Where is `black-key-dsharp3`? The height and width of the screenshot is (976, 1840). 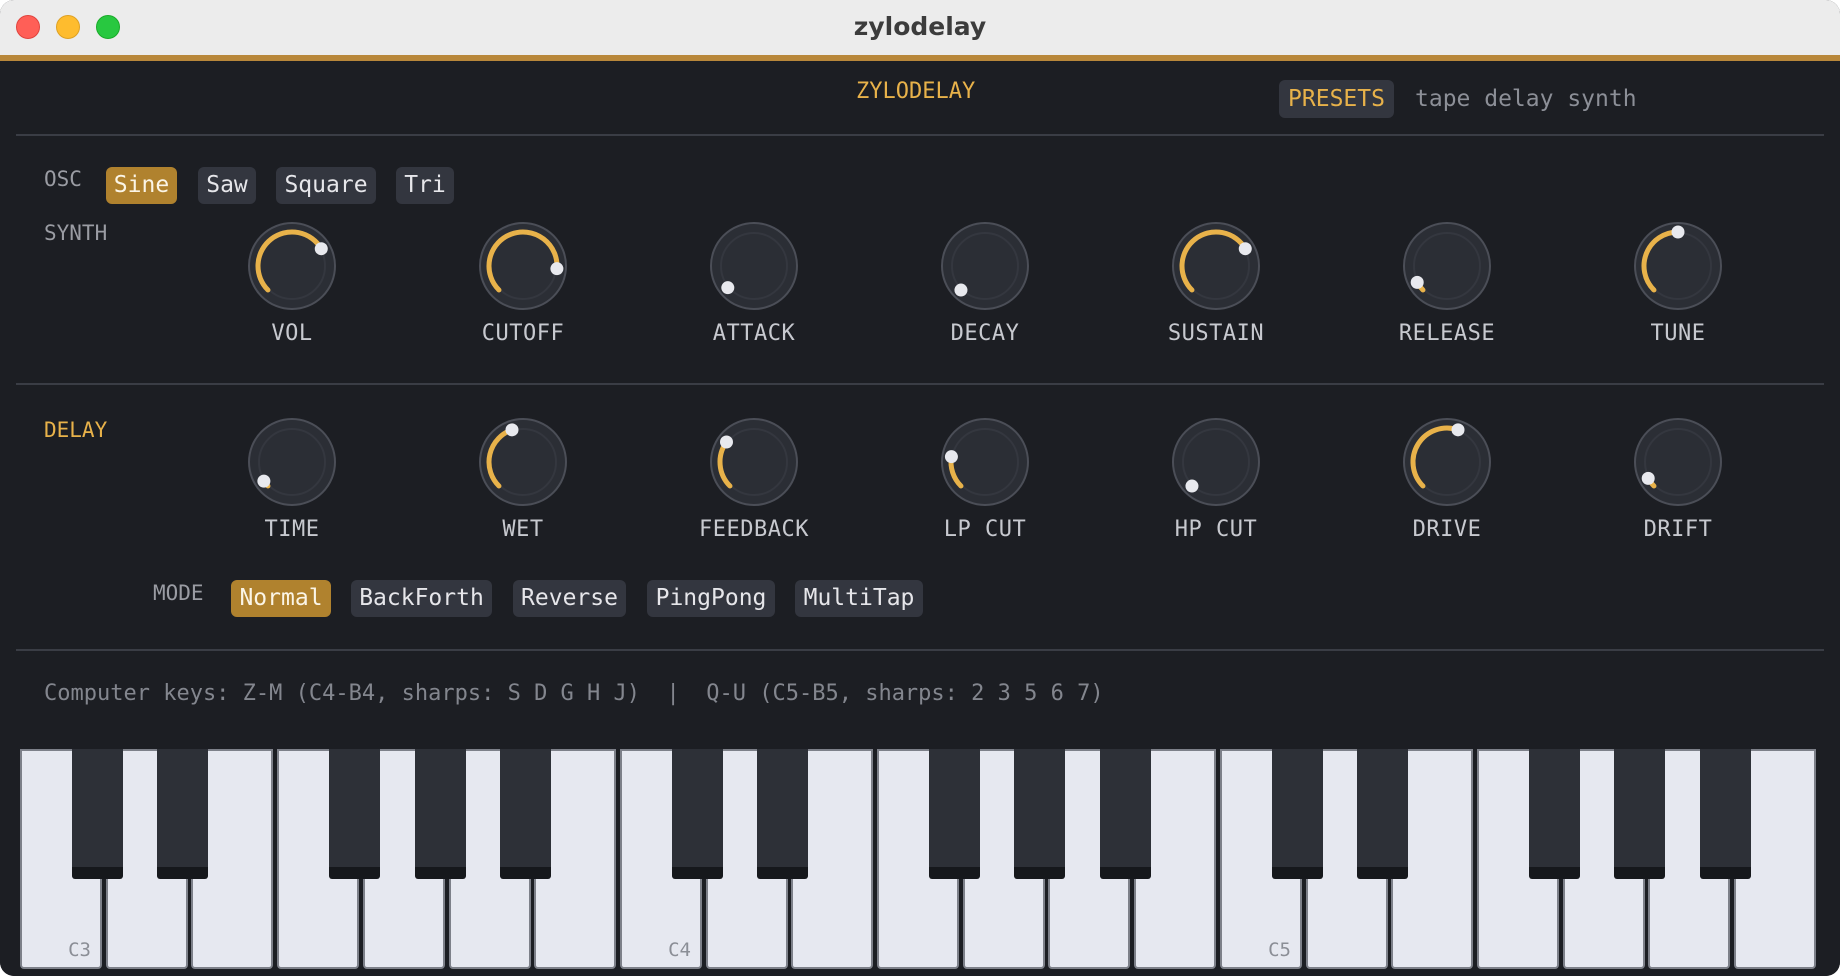
black-key-dsharp3 is located at coordinates (182, 814).